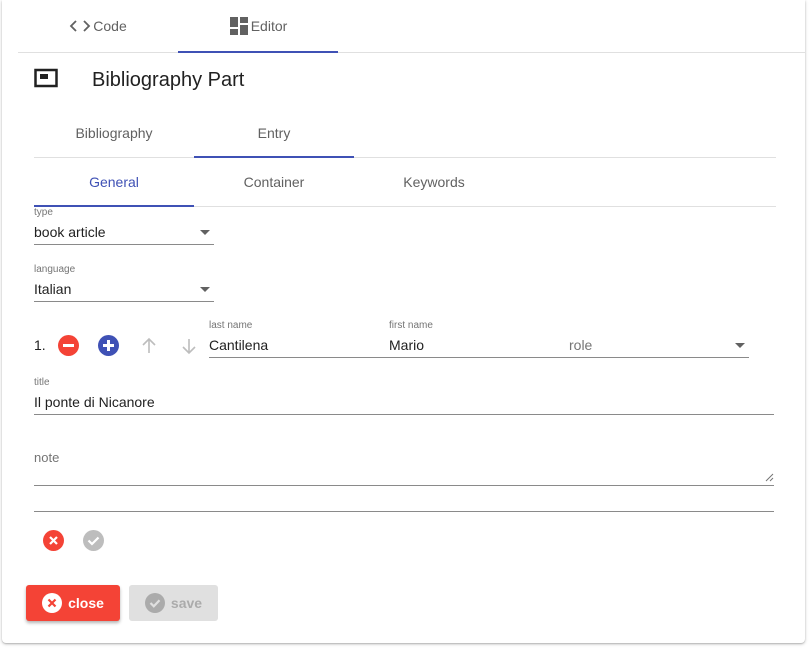  Describe the element at coordinates (47, 457) in the screenshot. I see `note-placeholder: note` at that location.